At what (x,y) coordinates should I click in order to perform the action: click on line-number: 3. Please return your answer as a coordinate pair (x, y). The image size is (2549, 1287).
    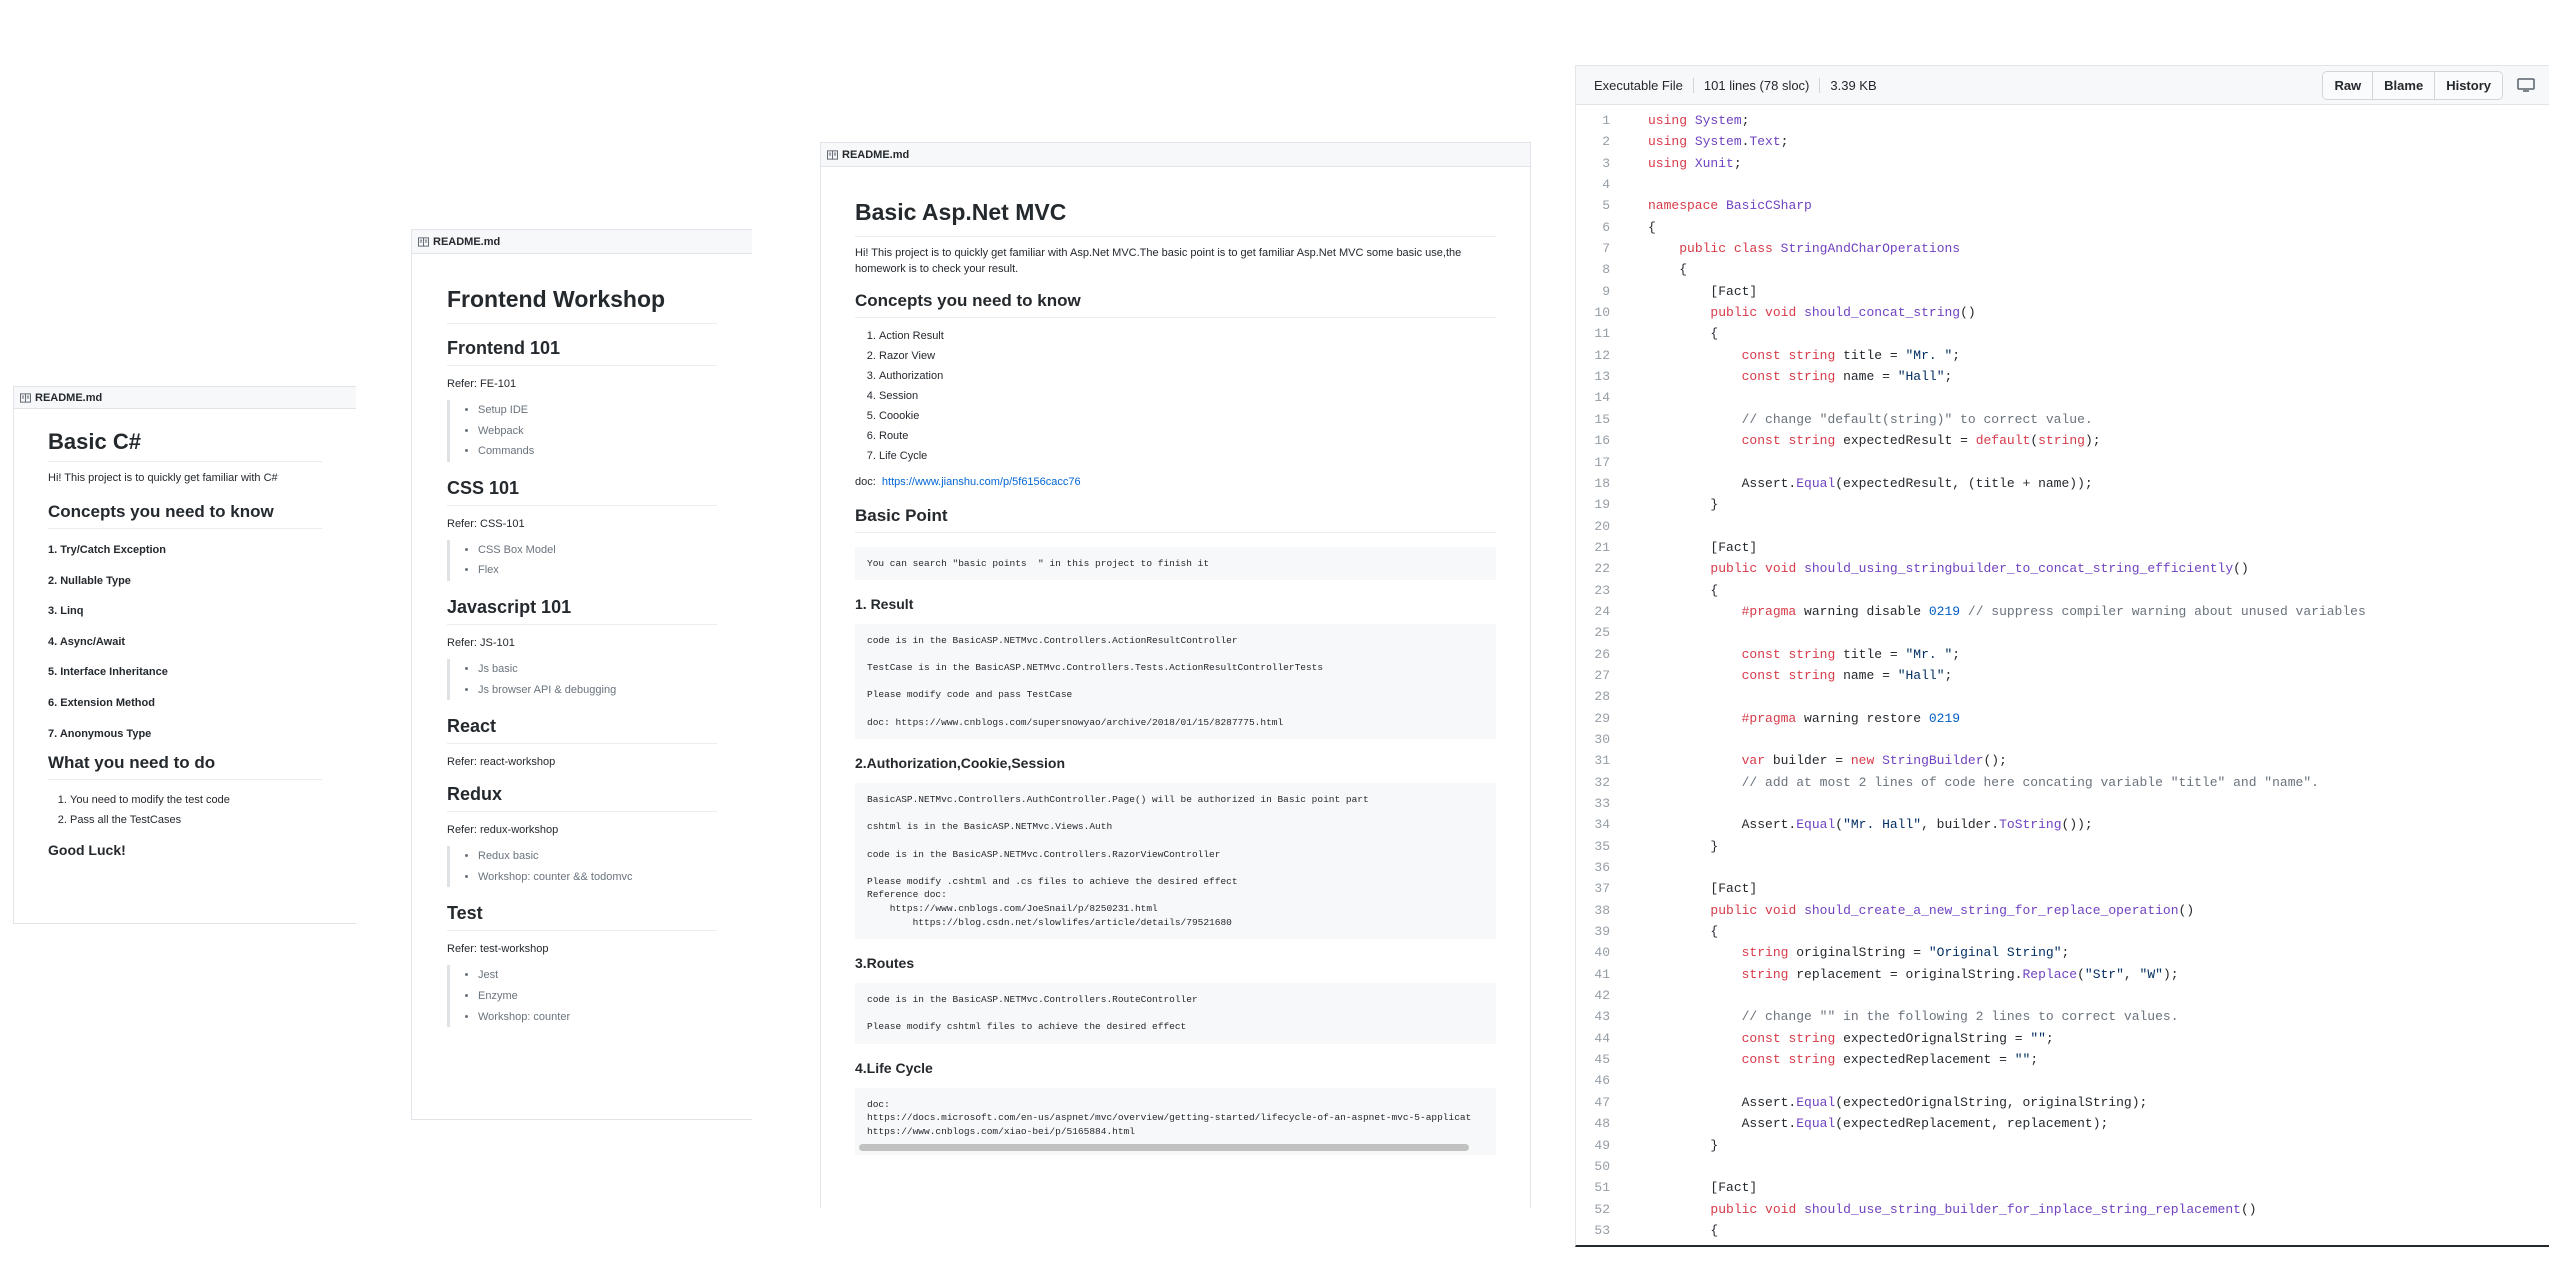
    Looking at the image, I should click on (1600, 163).